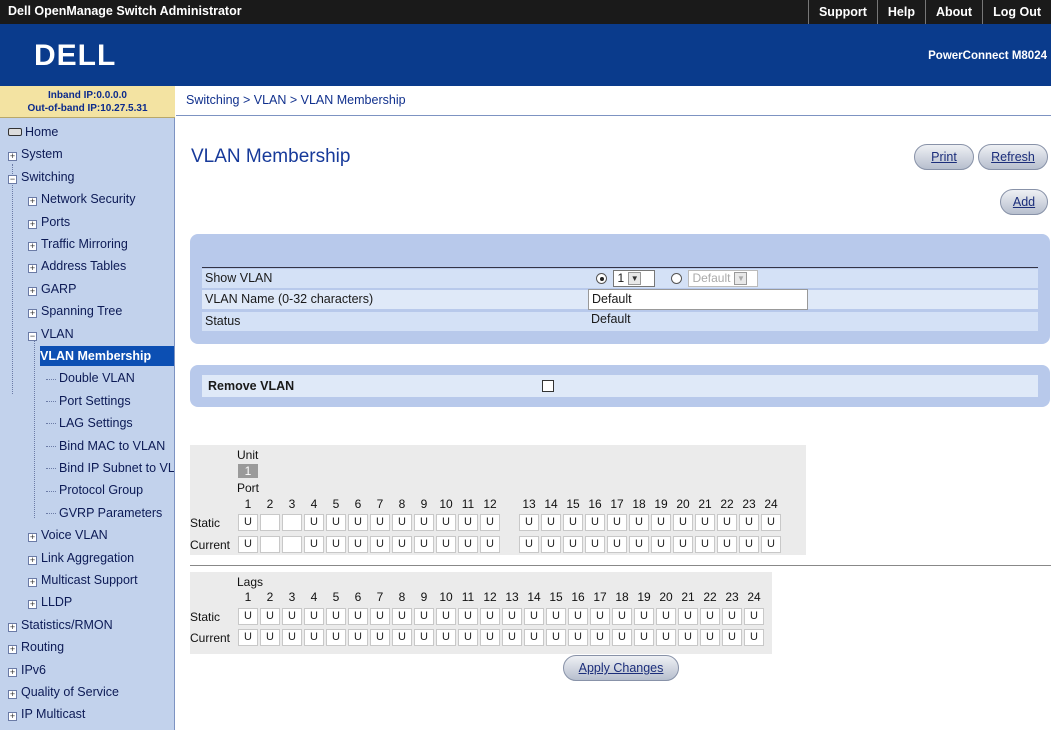 This screenshot has width=1051, height=730. I want to click on sidebar-item-quality-of-service: + Quality of Service, so click(63, 692).